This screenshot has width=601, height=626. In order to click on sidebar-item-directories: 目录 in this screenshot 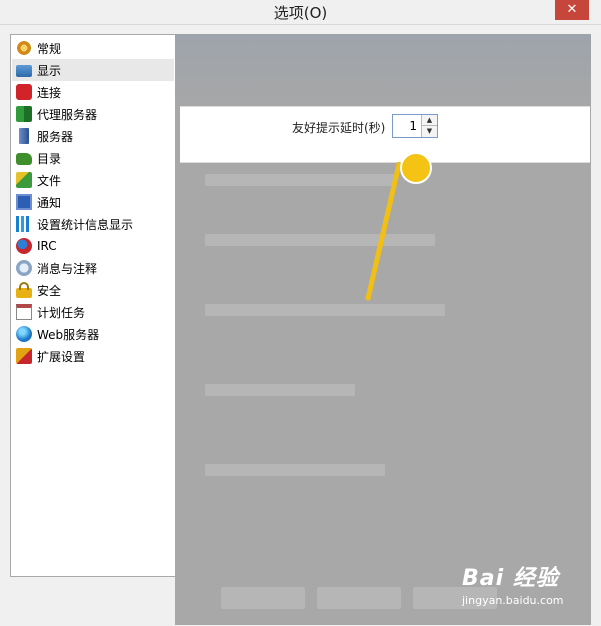, I will do `click(93, 158)`.